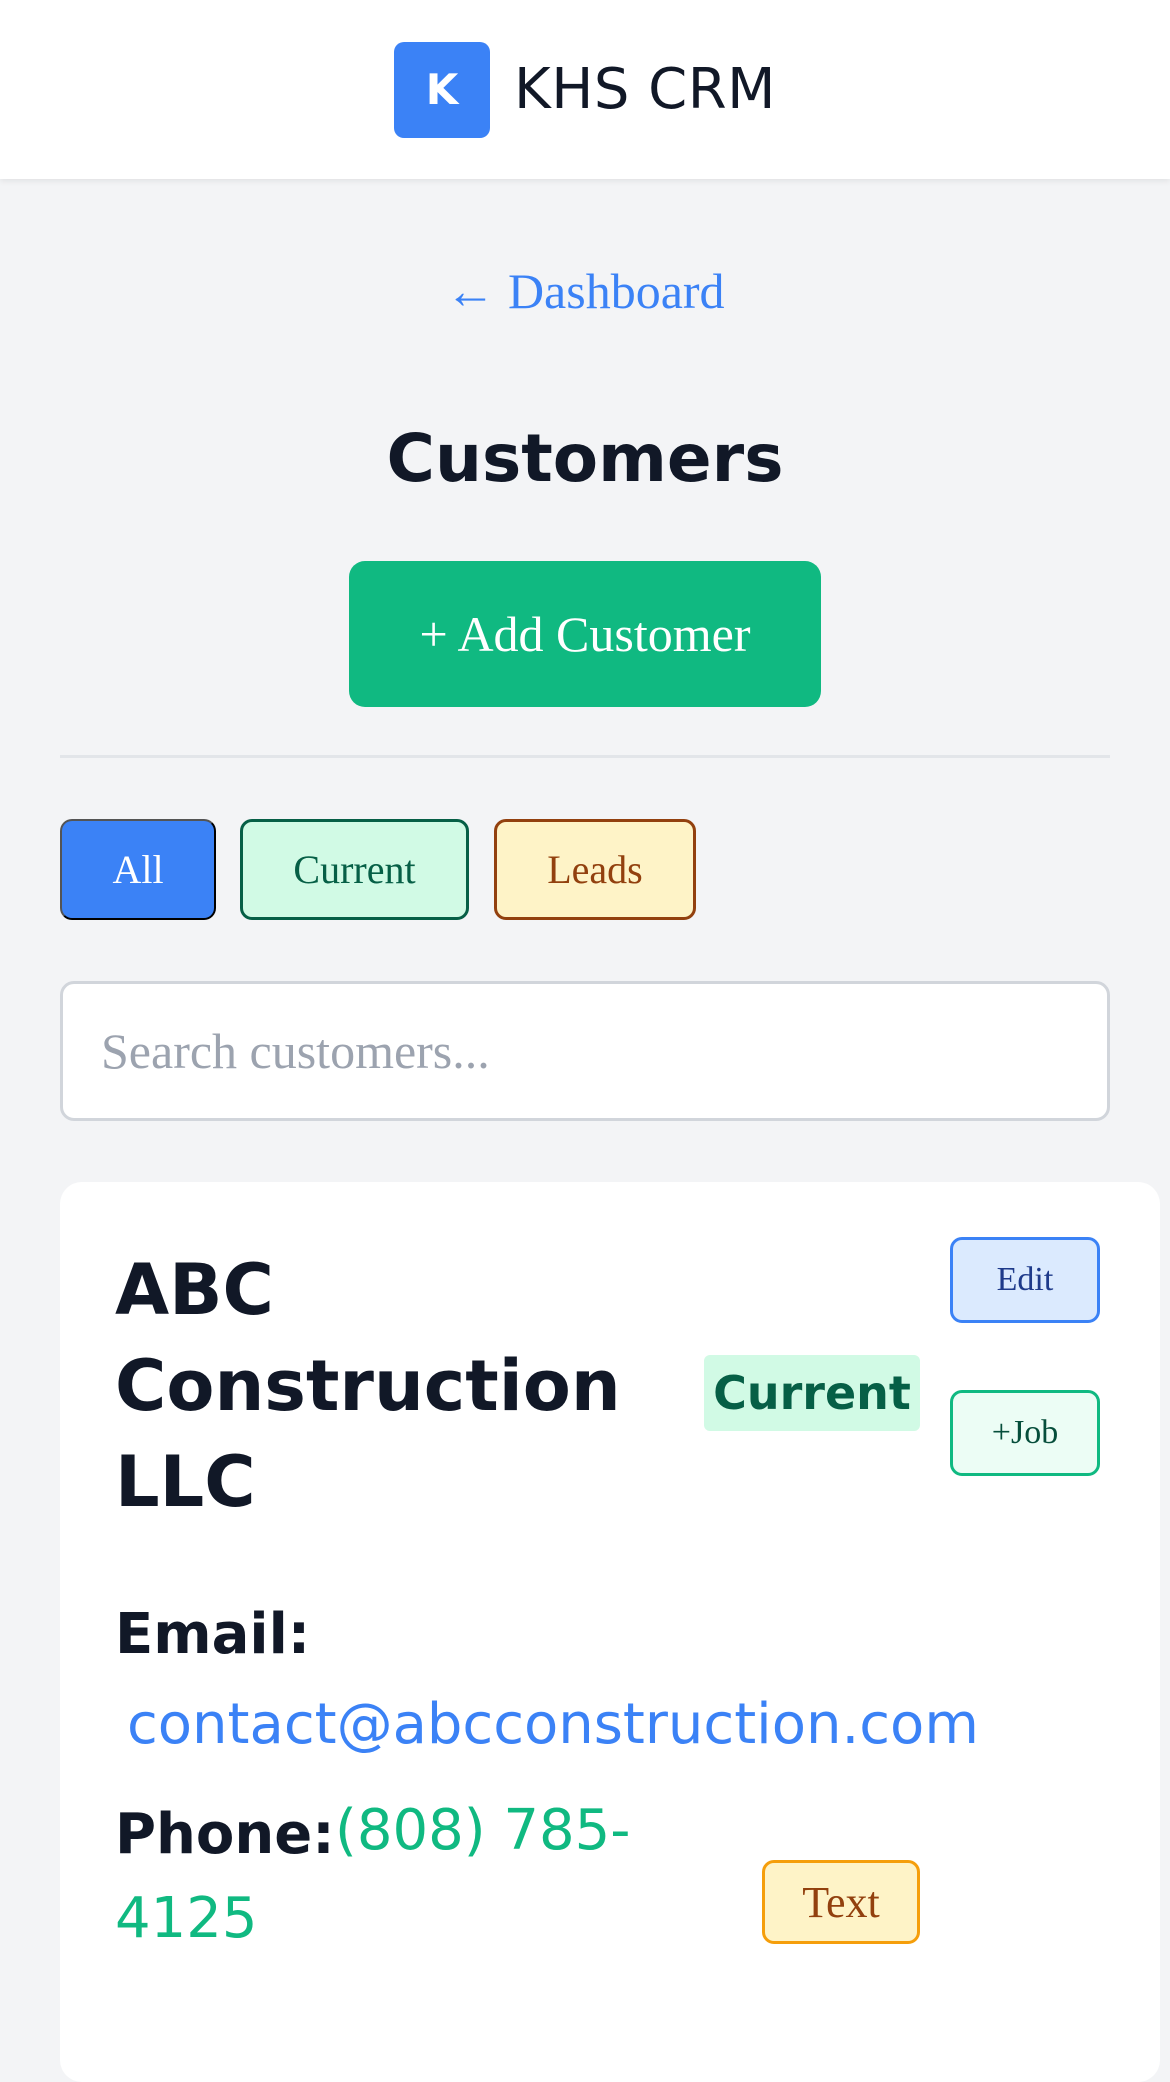 The height and width of the screenshot is (2082, 1170). Describe the element at coordinates (585, 756) in the screenshot. I see `section-divider` at that location.